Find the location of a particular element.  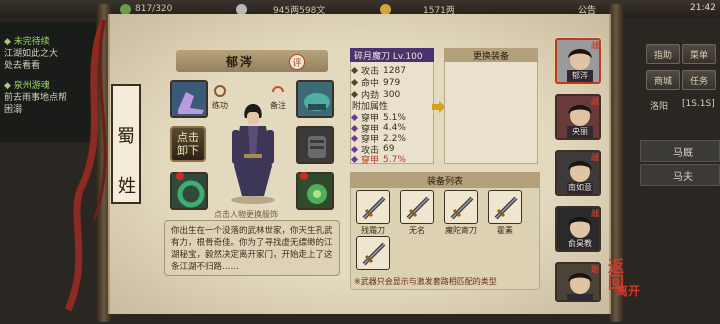

party-member-name: 南如意 is located at coordinates (580, 187).